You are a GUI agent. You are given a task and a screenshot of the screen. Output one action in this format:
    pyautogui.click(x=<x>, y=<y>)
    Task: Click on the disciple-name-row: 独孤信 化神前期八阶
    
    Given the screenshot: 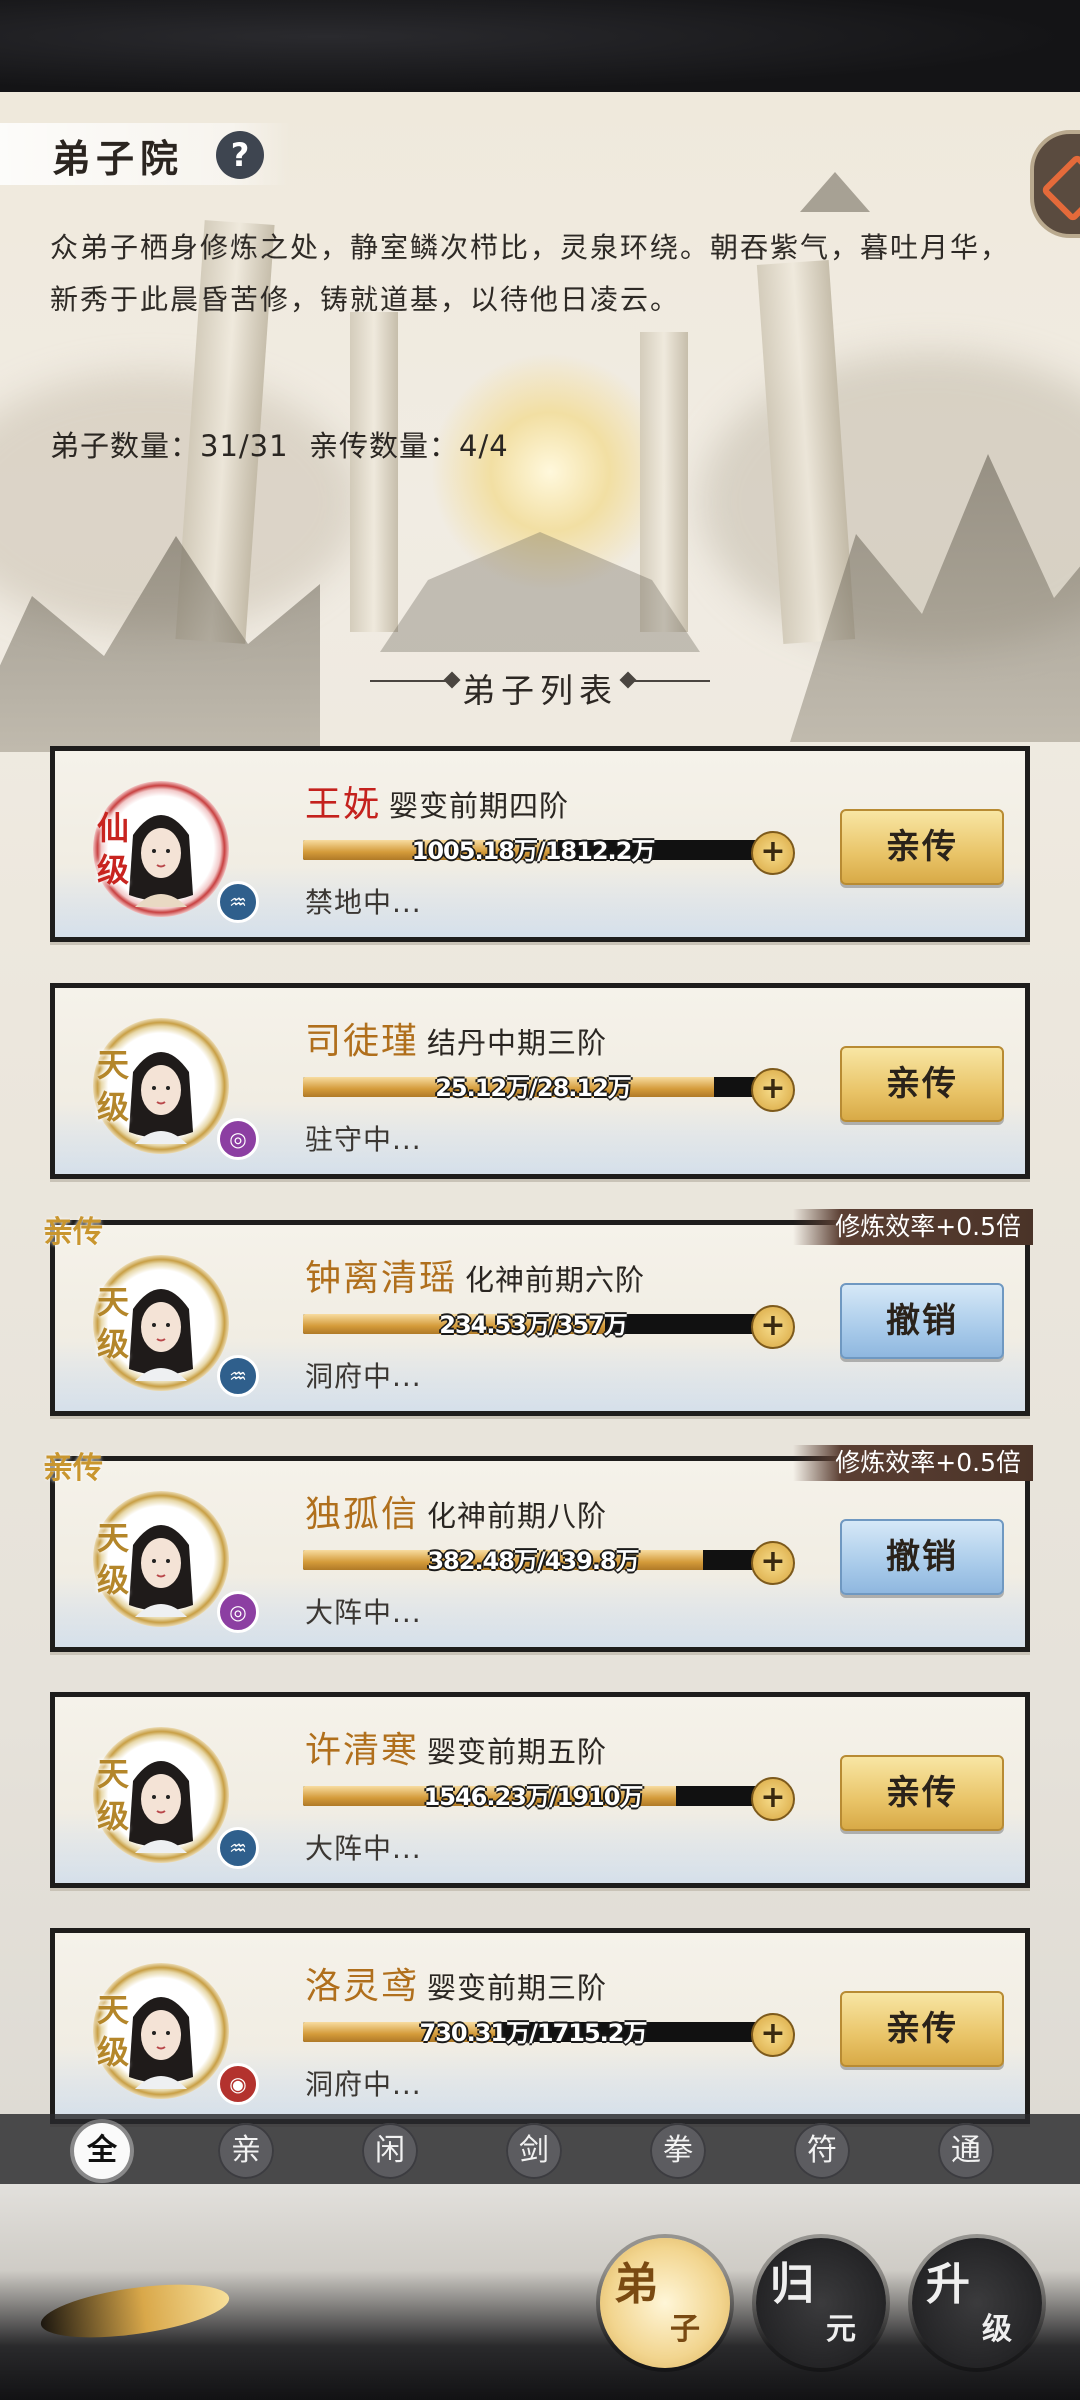 What is the action you would take?
    pyautogui.click(x=456, y=1511)
    